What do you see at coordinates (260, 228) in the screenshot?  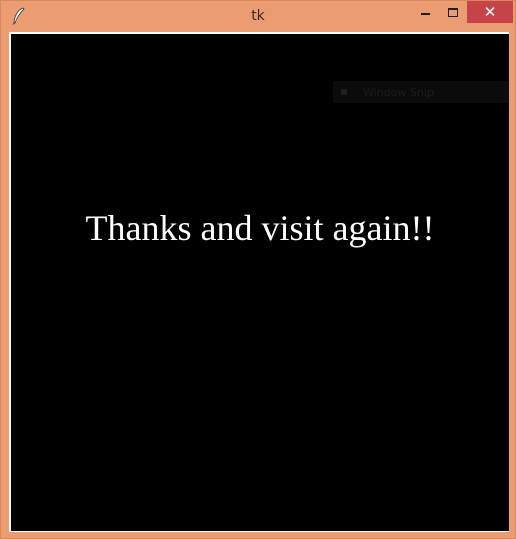 I see `thanks-message: Thanks and visit again!!` at bounding box center [260, 228].